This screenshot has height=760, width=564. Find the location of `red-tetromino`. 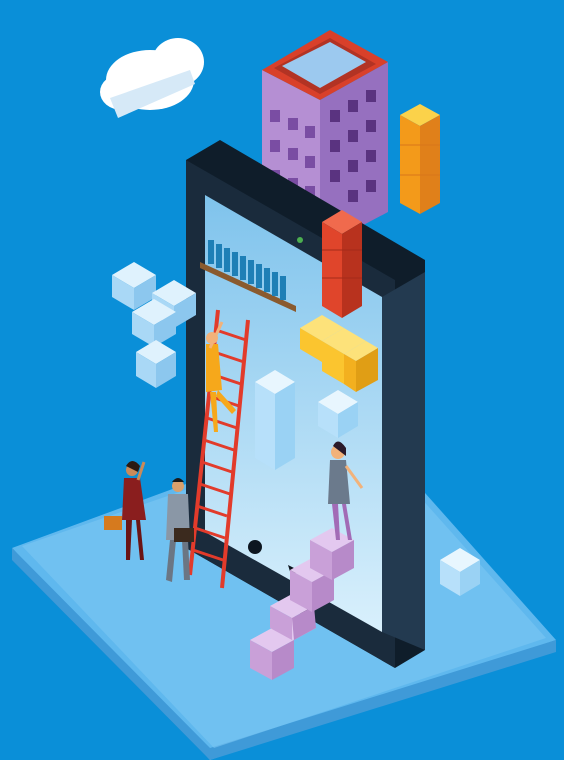

red-tetromino is located at coordinates (342, 264).